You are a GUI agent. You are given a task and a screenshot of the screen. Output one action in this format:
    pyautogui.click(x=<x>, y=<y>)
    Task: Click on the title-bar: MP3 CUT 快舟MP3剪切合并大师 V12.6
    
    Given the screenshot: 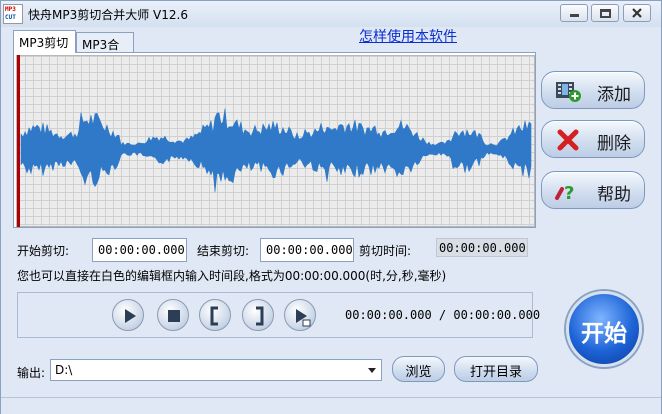 What is the action you would take?
    pyautogui.click(x=331, y=14)
    